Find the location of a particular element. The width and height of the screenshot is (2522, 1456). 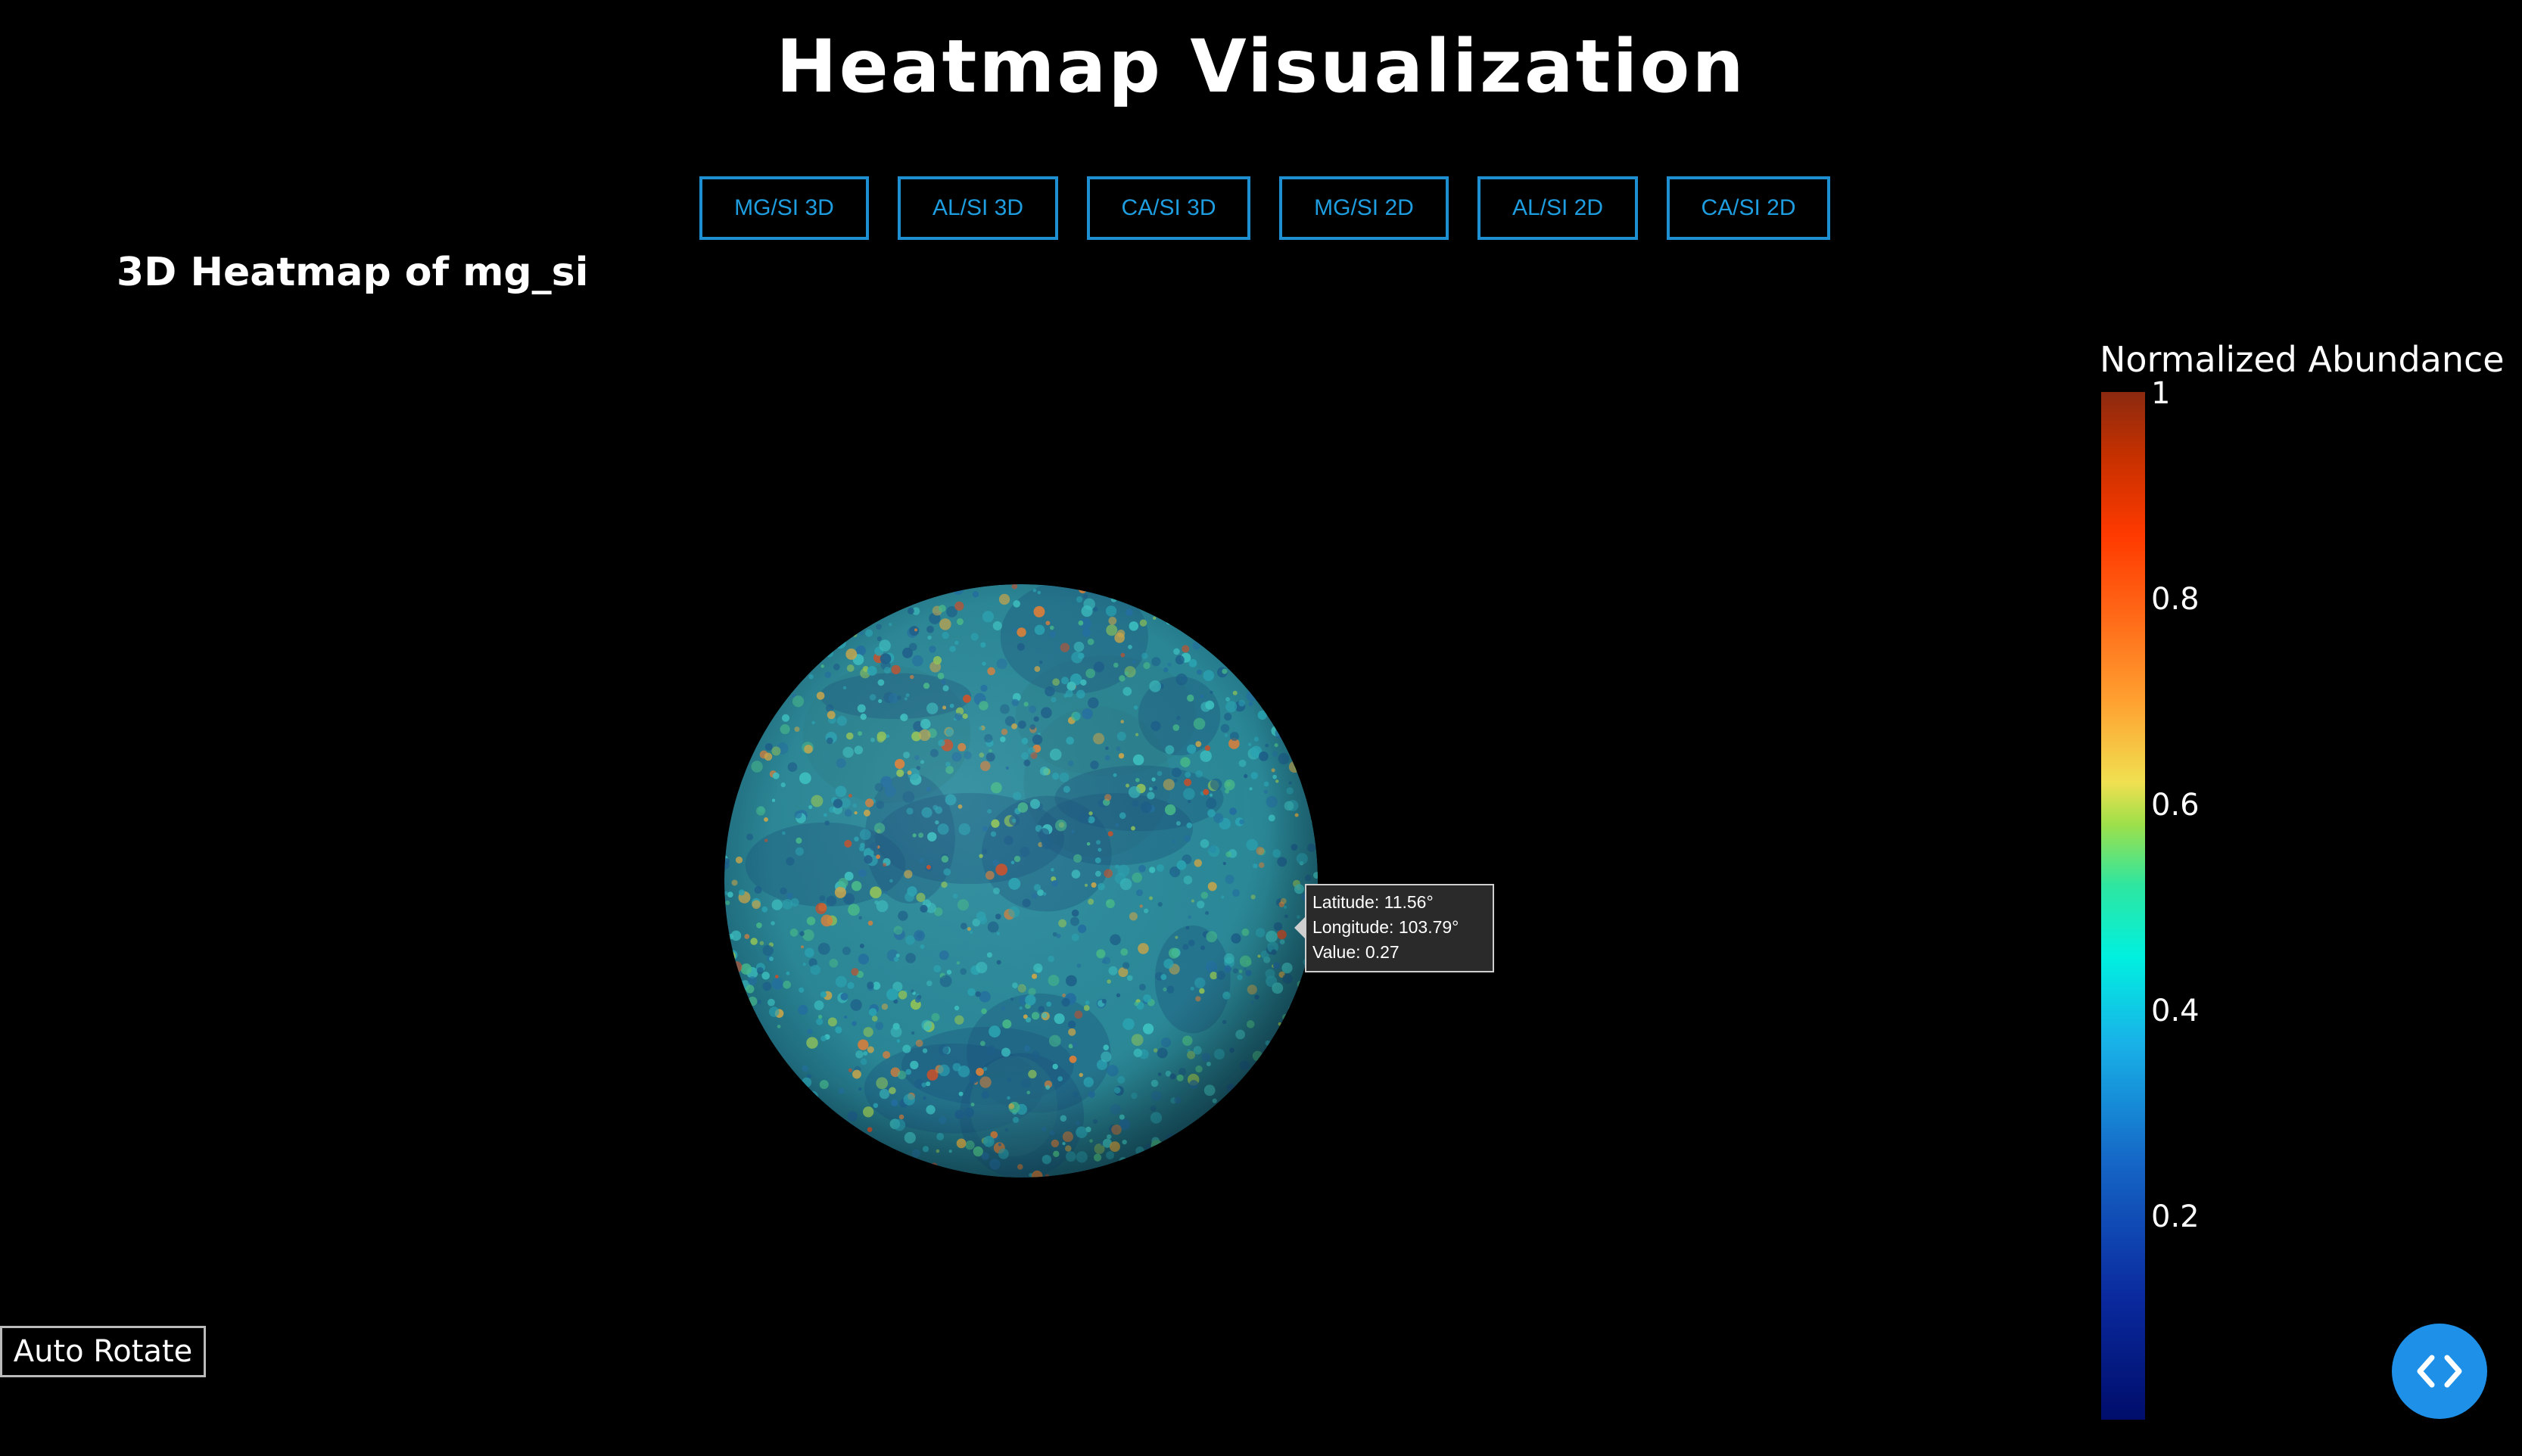

heatmap-globe is located at coordinates (1021, 881).